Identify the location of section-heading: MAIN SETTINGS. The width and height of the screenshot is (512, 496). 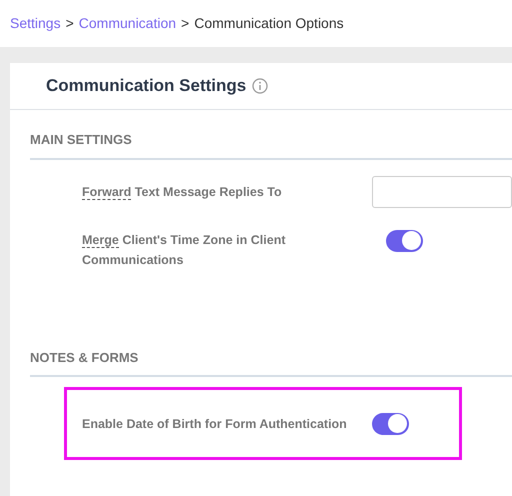
(271, 135).